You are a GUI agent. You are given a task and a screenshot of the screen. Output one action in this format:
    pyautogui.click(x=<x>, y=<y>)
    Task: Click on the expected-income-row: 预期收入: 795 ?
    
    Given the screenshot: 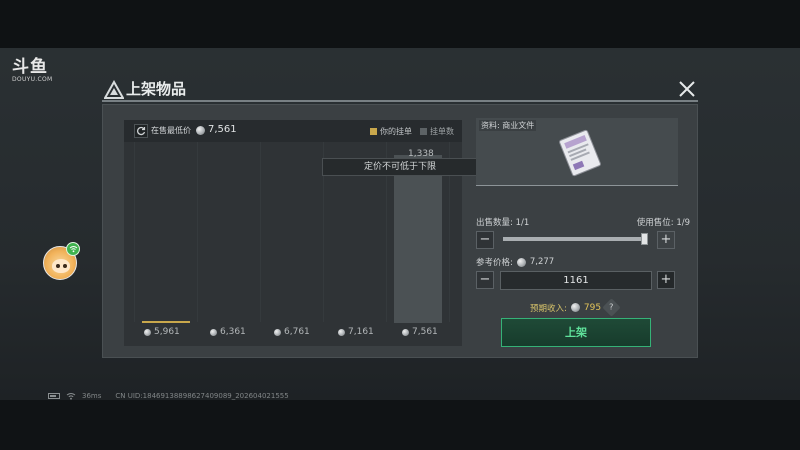 What is the action you would take?
    pyautogui.click(x=575, y=307)
    